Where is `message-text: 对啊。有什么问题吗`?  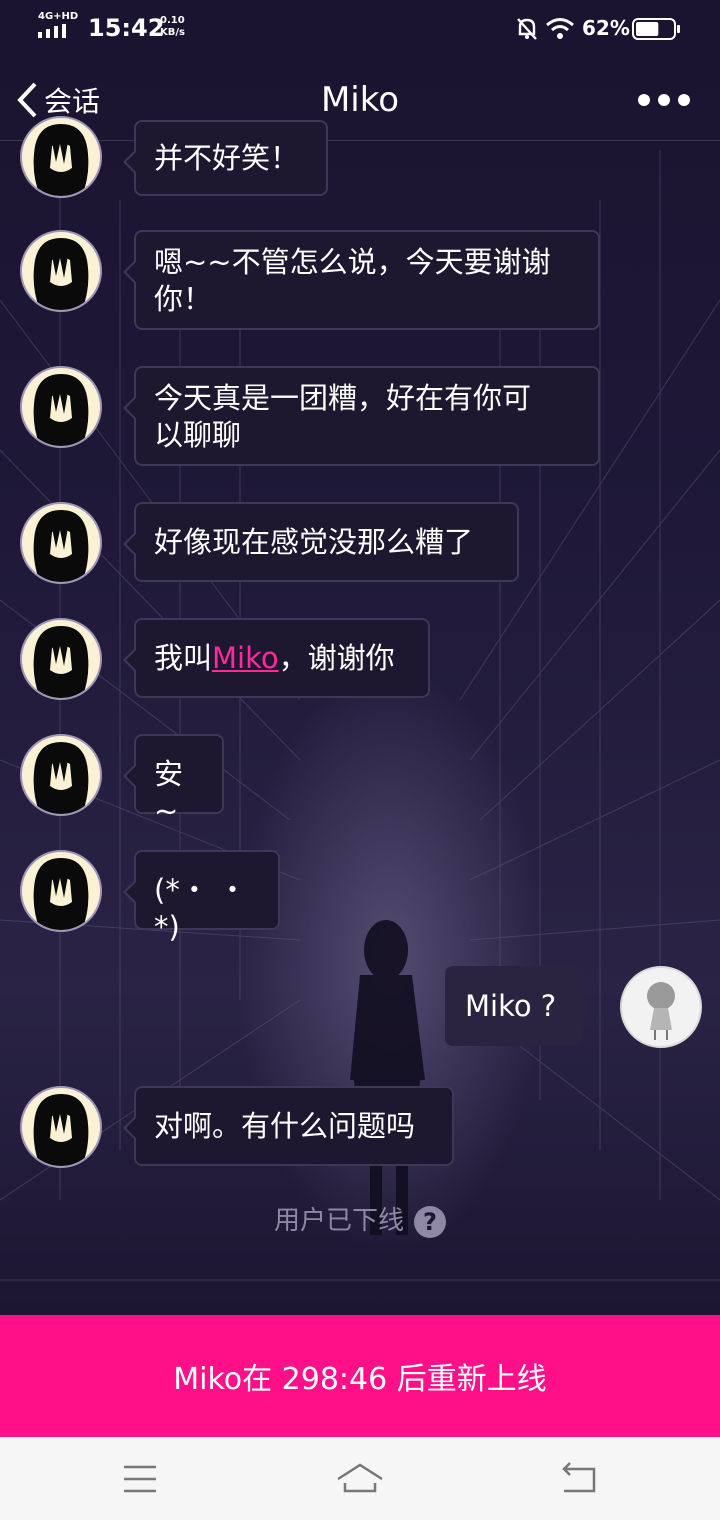 message-text: 对啊。有什么问题吗 is located at coordinates (285, 1126).